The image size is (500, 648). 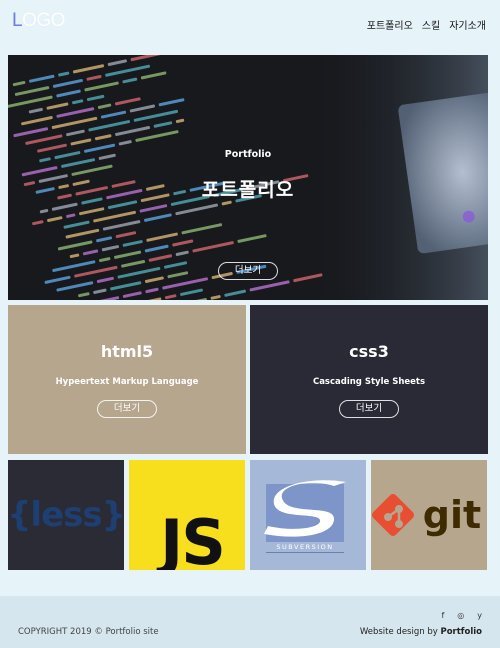 I want to click on pinterest-icon: ◎, so click(x=460, y=615).